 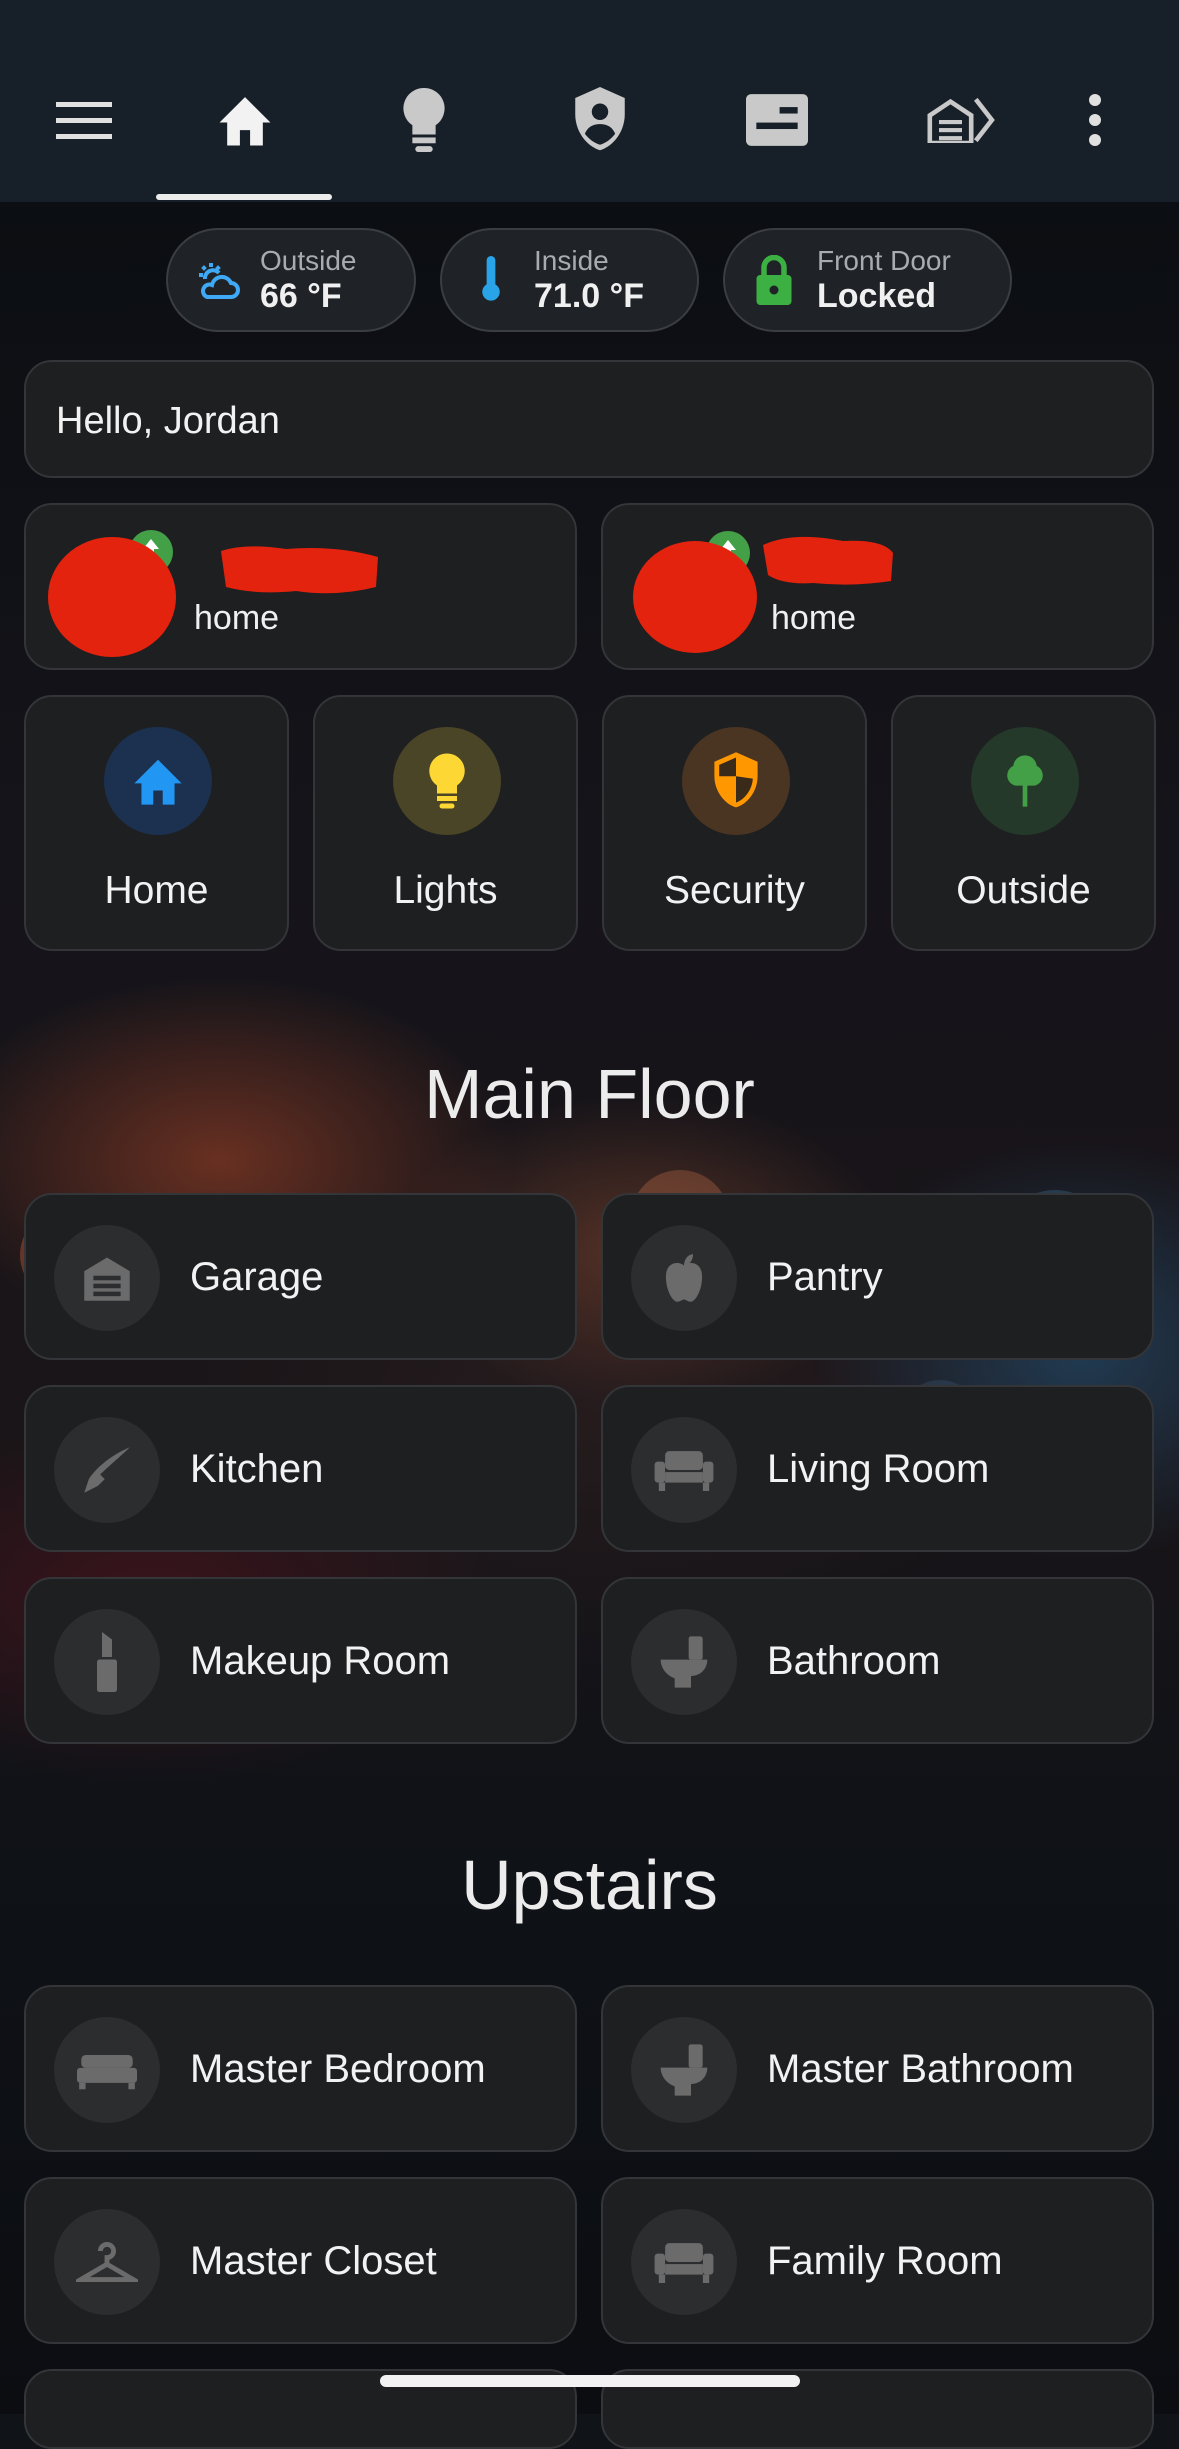 I want to click on room-card-garage: Garage, so click(x=300, y=1276).